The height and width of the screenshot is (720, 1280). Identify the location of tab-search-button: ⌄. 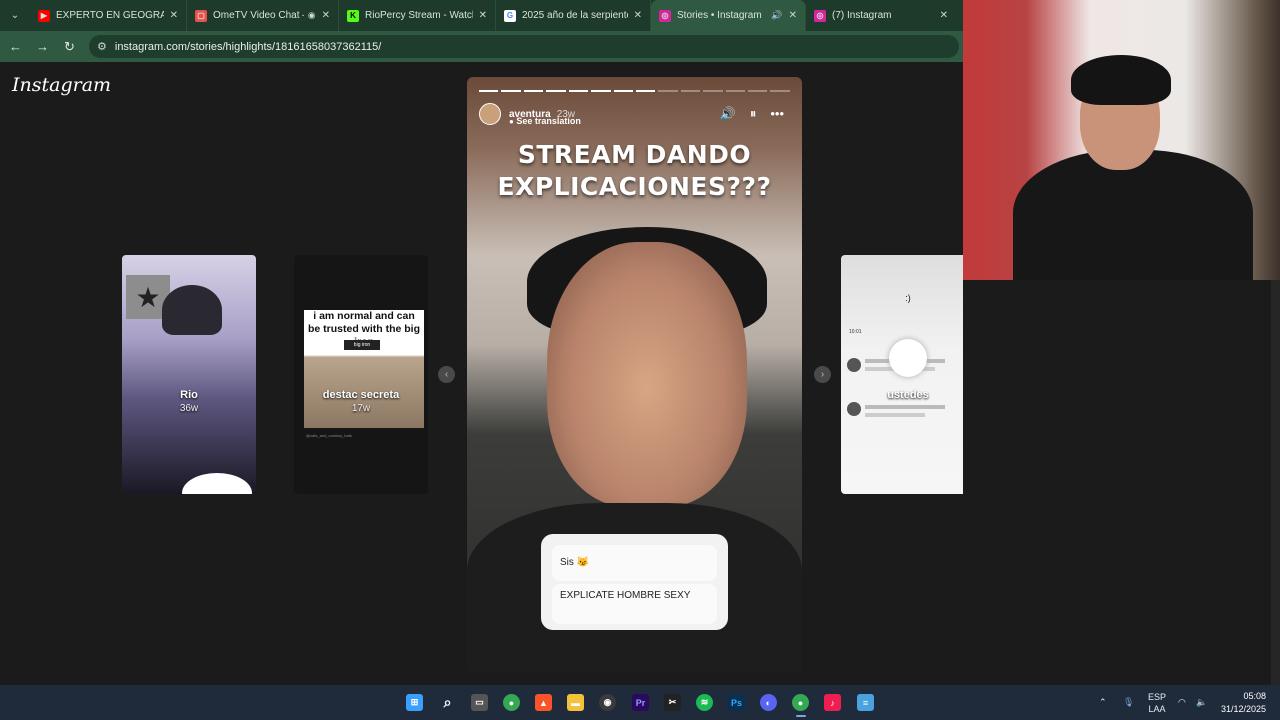
(15, 15).